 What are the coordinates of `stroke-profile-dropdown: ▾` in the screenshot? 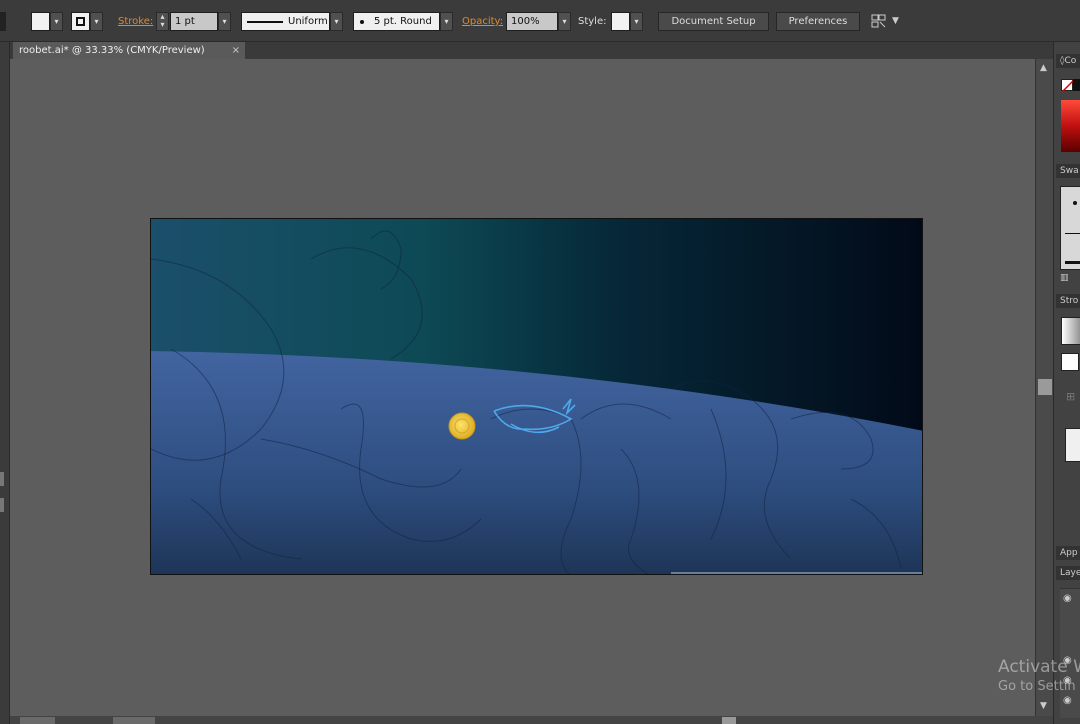 It's located at (336, 21).